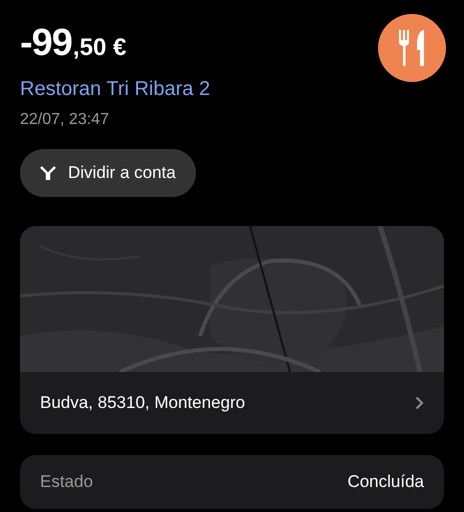 Image resolution: width=464 pixels, height=512 pixels. I want to click on merchant-name: Restoran Tri Ribara 2, so click(115, 89).